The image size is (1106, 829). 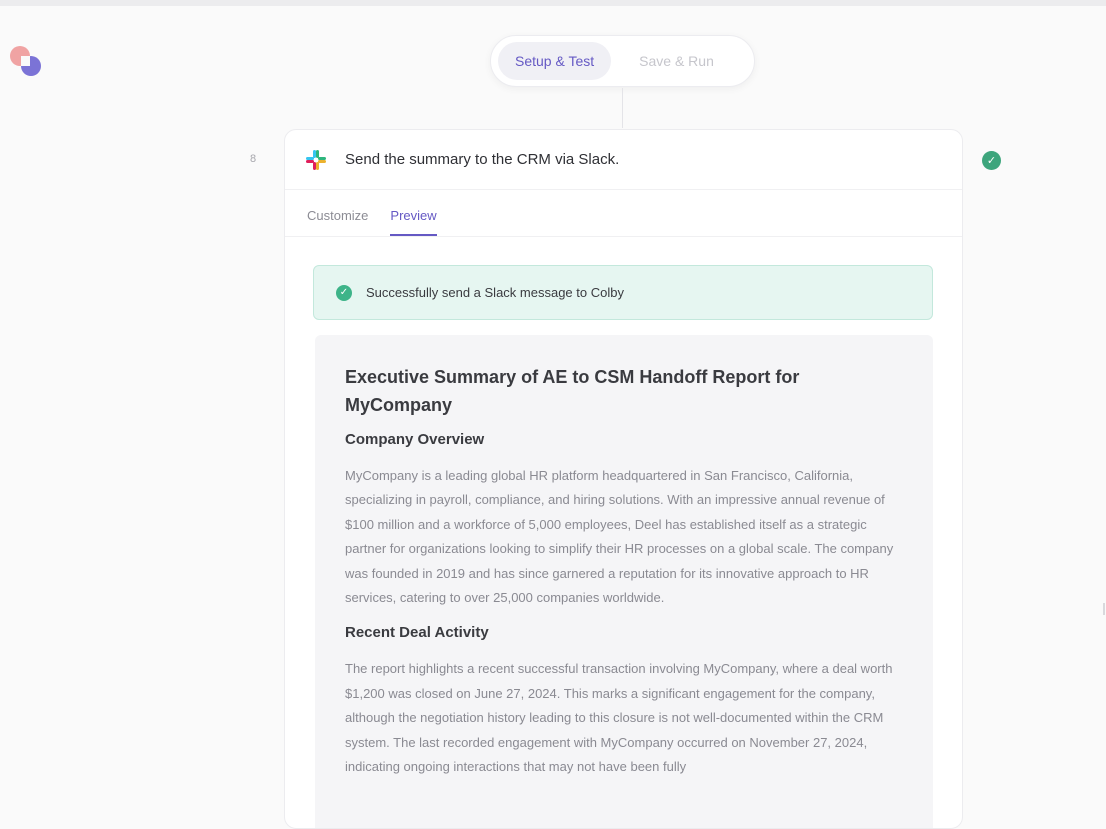 I want to click on tab-customize: Customize, so click(x=337, y=222).